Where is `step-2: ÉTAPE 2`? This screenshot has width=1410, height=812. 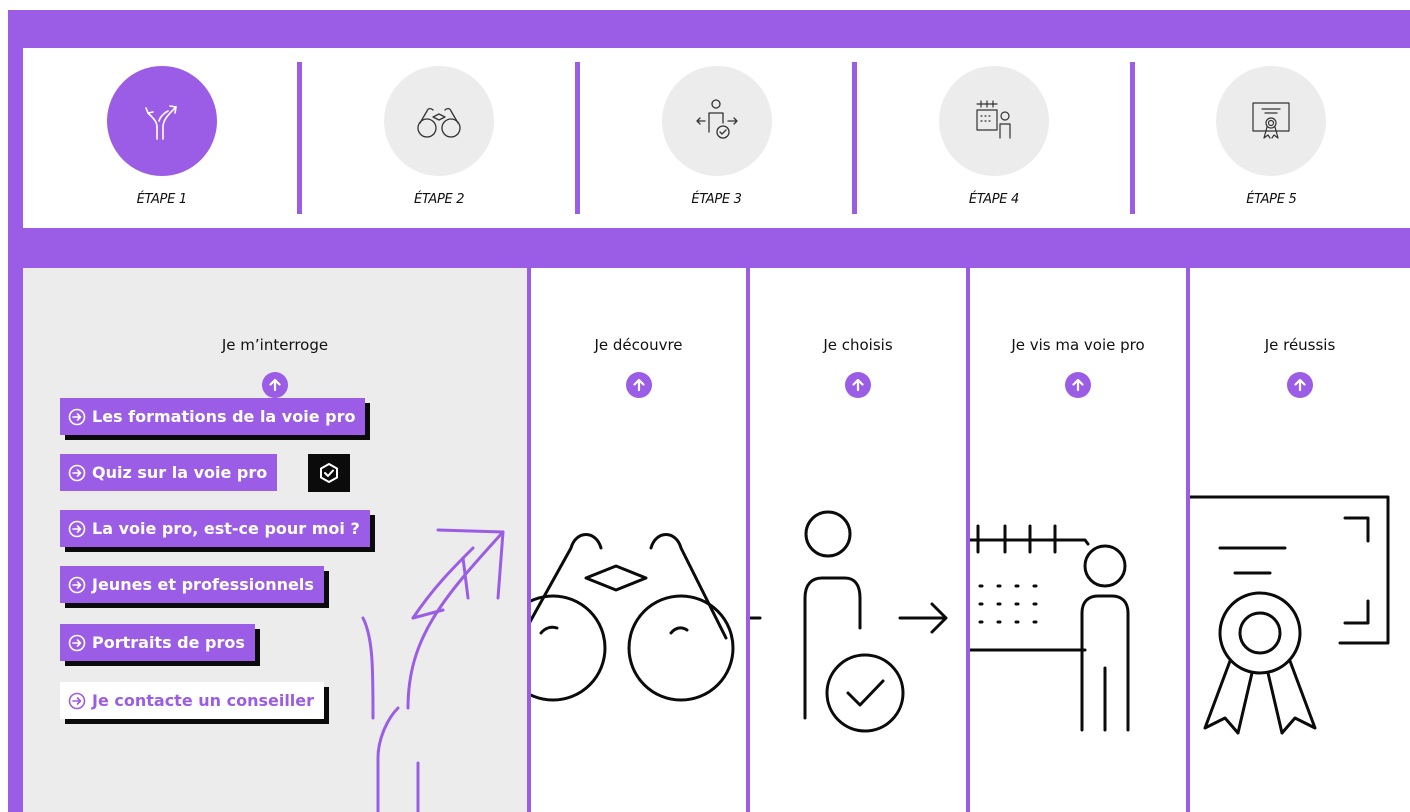
step-2: ÉTAPE 2 is located at coordinates (437, 138).